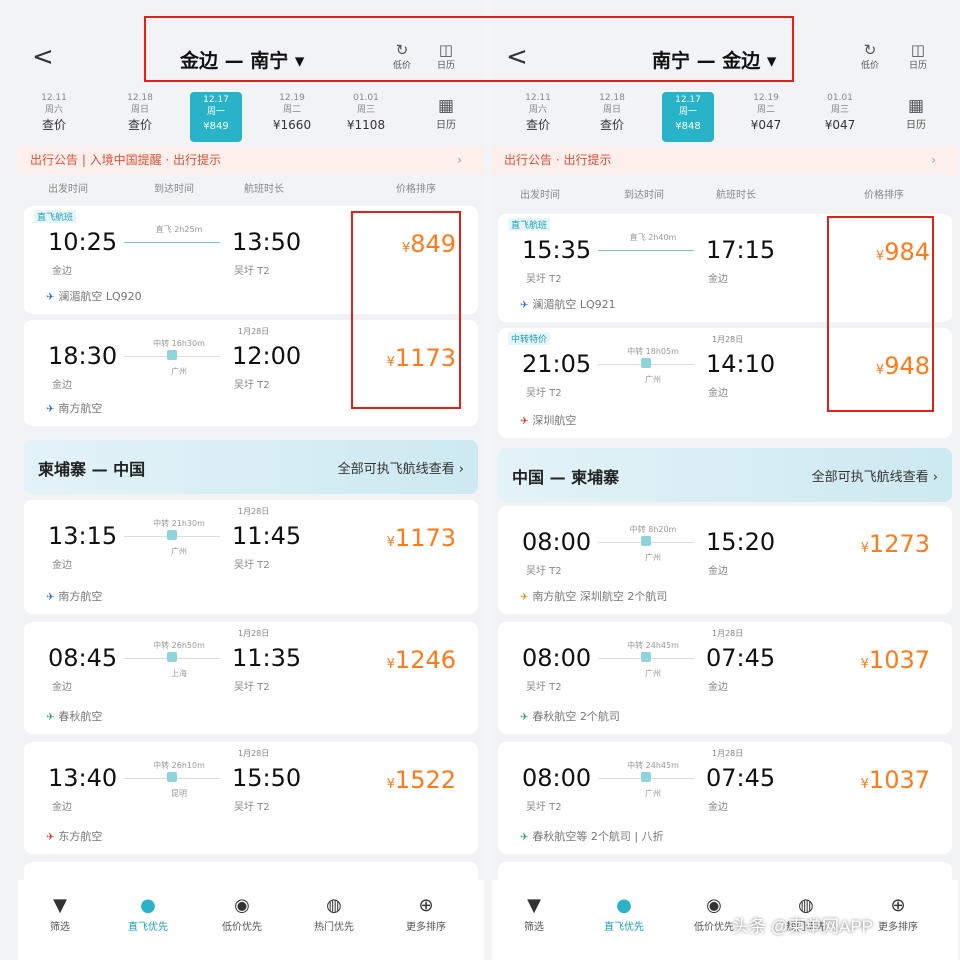 Image resolution: width=960 pixels, height=960 pixels. Describe the element at coordinates (74, 836) in the screenshot. I see `airline-info: ✈ 东方航空` at that location.